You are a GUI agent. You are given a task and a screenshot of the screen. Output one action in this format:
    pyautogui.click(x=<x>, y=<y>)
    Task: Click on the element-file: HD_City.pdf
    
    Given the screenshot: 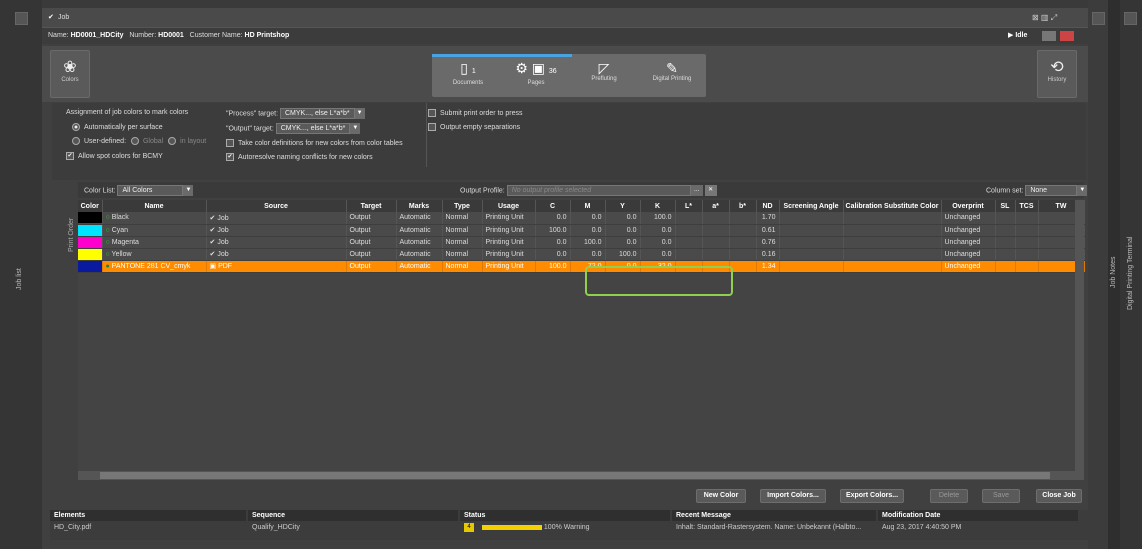 What is the action you would take?
    pyautogui.click(x=148, y=528)
    